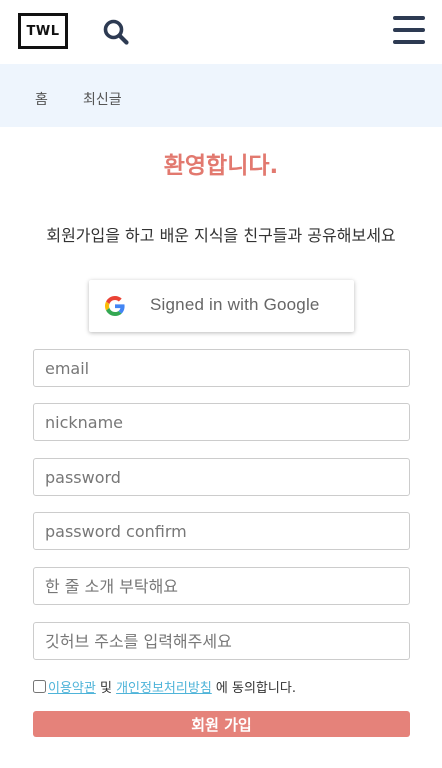  What do you see at coordinates (409, 31) in the screenshot?
I see `hamburger-menu-icon` at bounding box center [409, 31].